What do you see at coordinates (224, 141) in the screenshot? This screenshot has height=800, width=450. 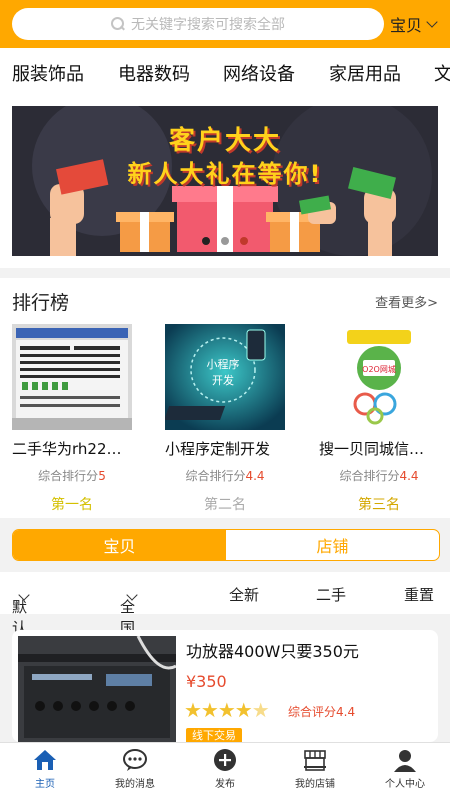 I see `banner-headline-1: 客户大大` at bounding box center [224, 141].